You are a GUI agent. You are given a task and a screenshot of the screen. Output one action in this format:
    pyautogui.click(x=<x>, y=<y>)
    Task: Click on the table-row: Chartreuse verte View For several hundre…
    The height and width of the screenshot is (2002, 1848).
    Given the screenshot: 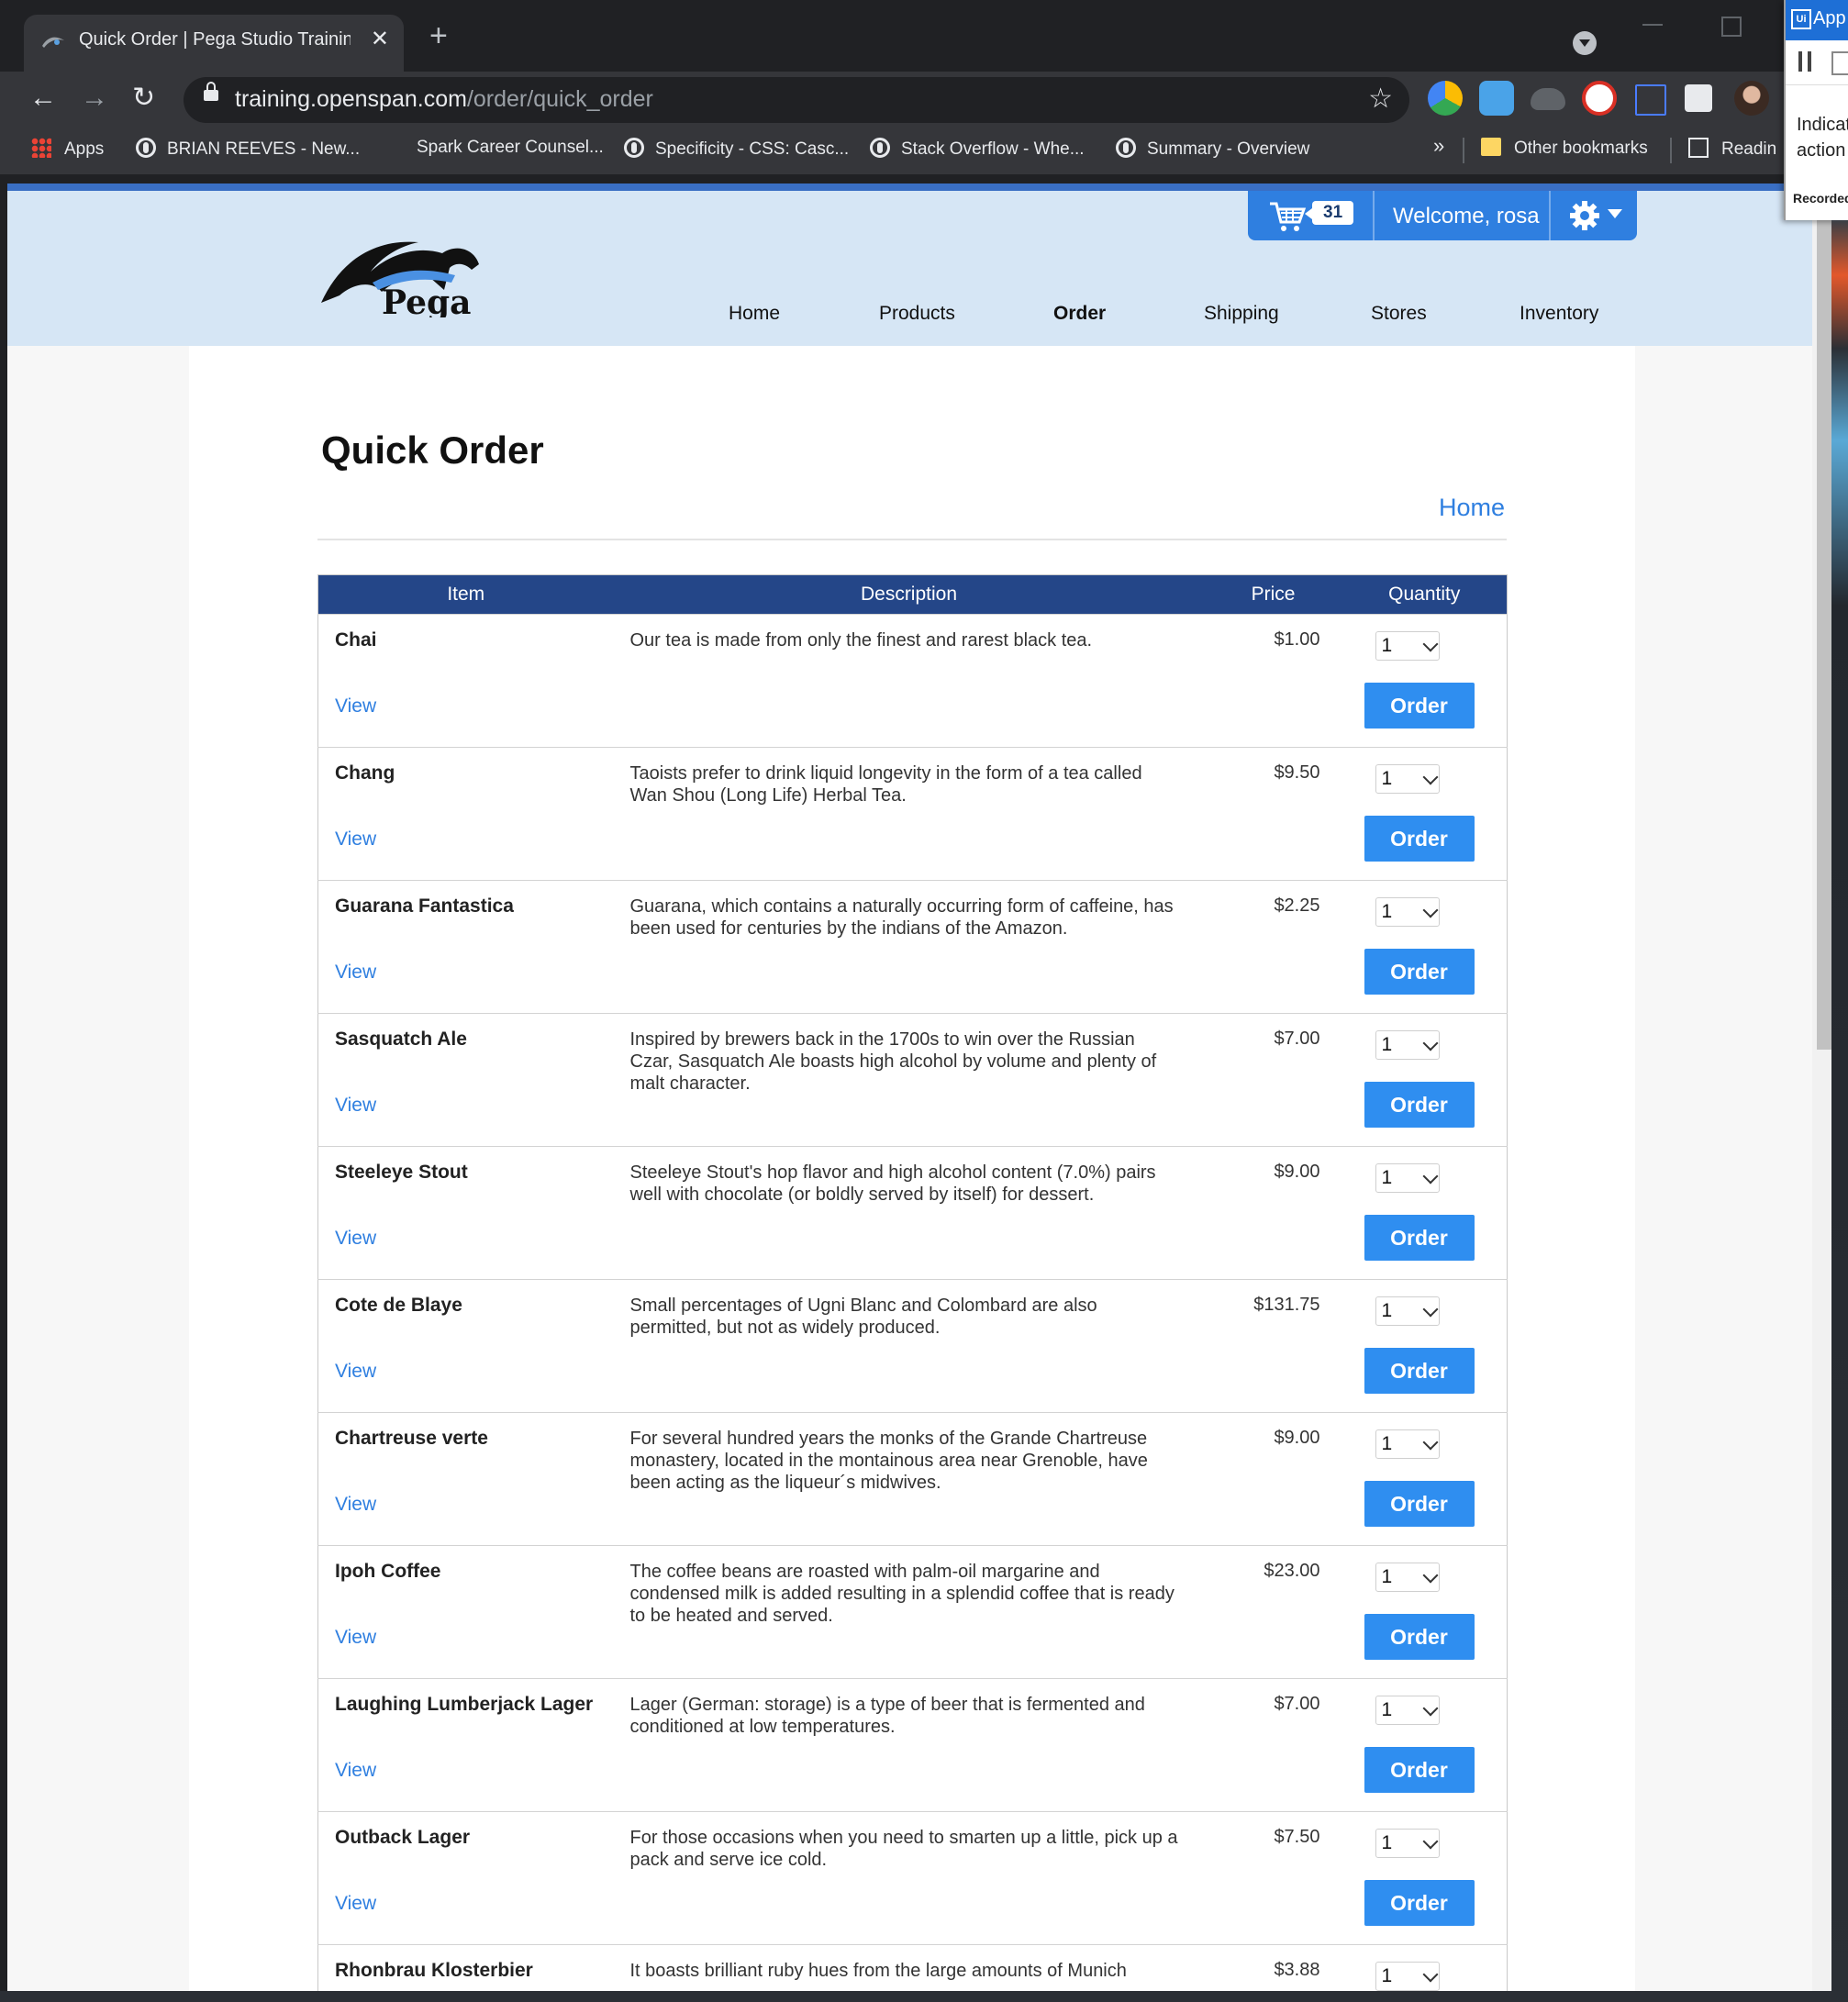 What is the action you would take?
    pyautogui.click(x=912, y=1479)
    